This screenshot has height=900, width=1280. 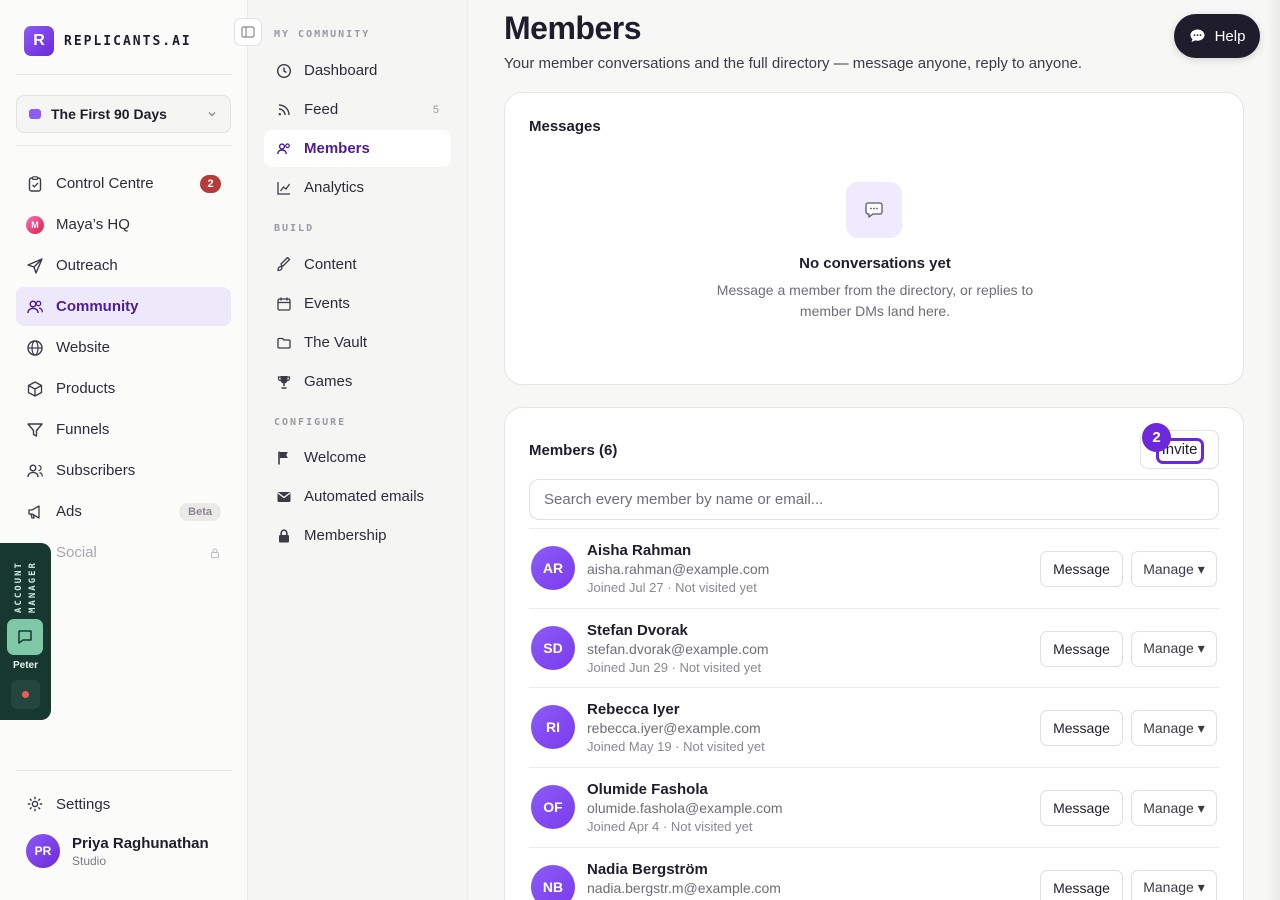 What do you see at coordinates (553, 727) in the screenshot?
I see `avatar: RI` at bounding box center [553, 727].